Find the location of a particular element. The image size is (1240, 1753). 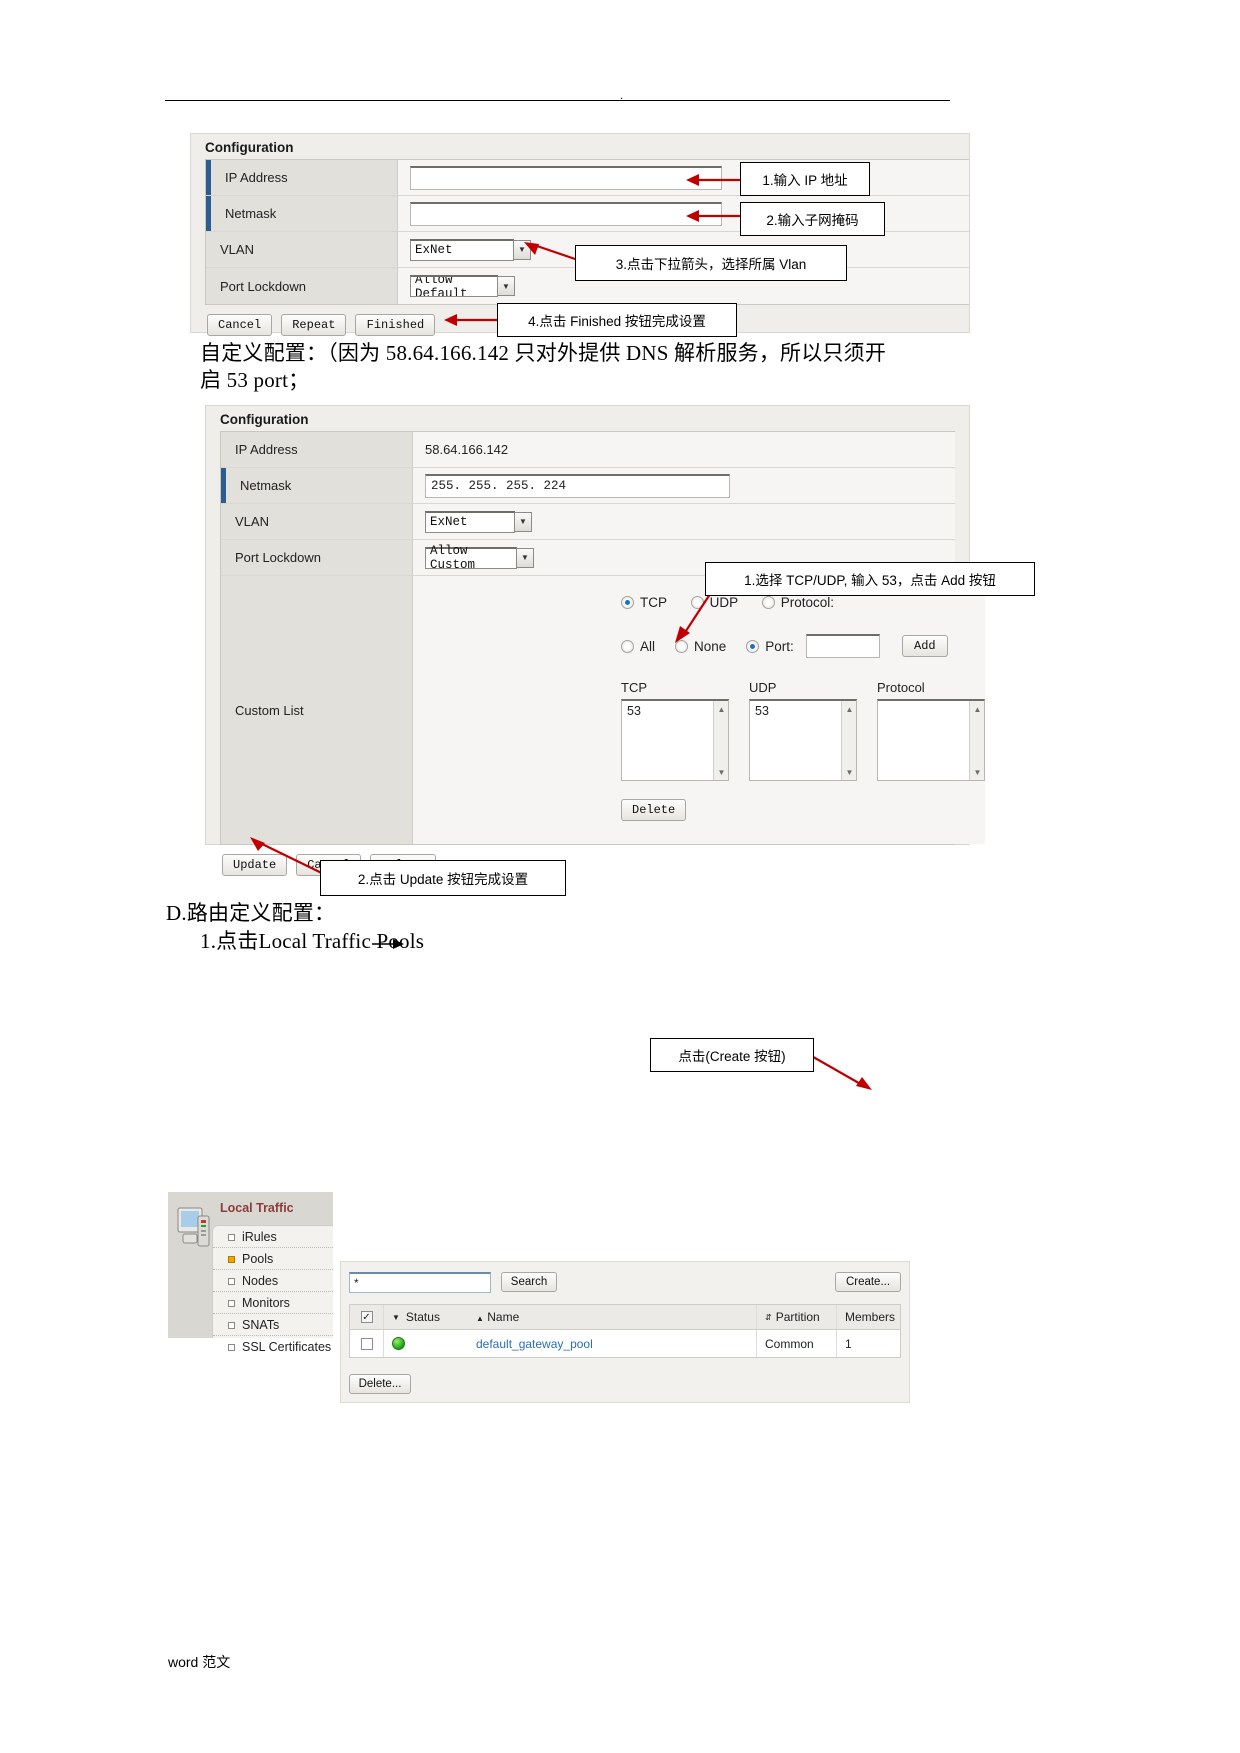

sidebar-item-monitors: Monitors is located at coordinates (273, 1303).